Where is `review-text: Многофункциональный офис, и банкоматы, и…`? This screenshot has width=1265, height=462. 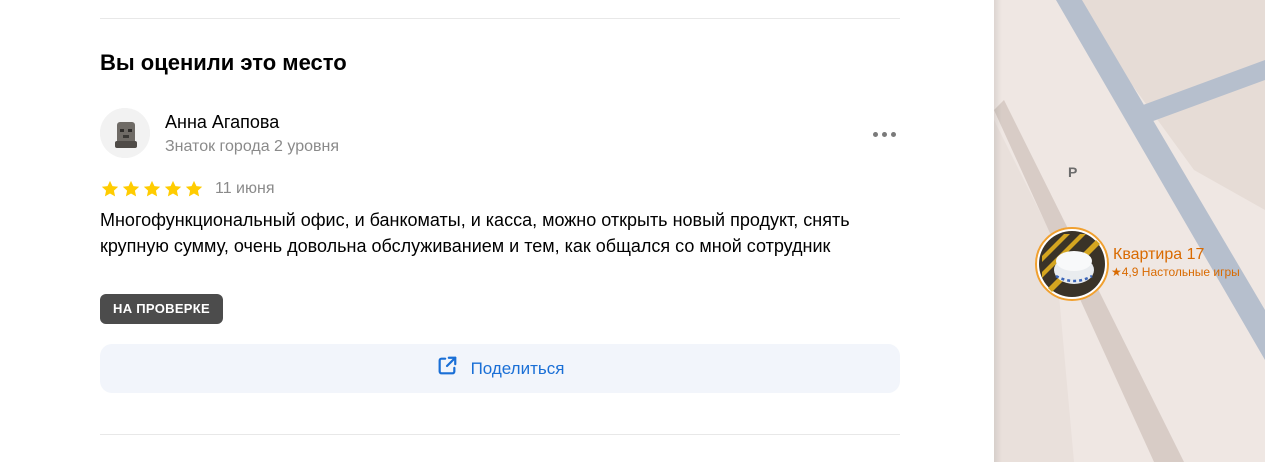
review-text: Многофункциональный офис, и банкоматы, и… is located at coordinates (475, 233).